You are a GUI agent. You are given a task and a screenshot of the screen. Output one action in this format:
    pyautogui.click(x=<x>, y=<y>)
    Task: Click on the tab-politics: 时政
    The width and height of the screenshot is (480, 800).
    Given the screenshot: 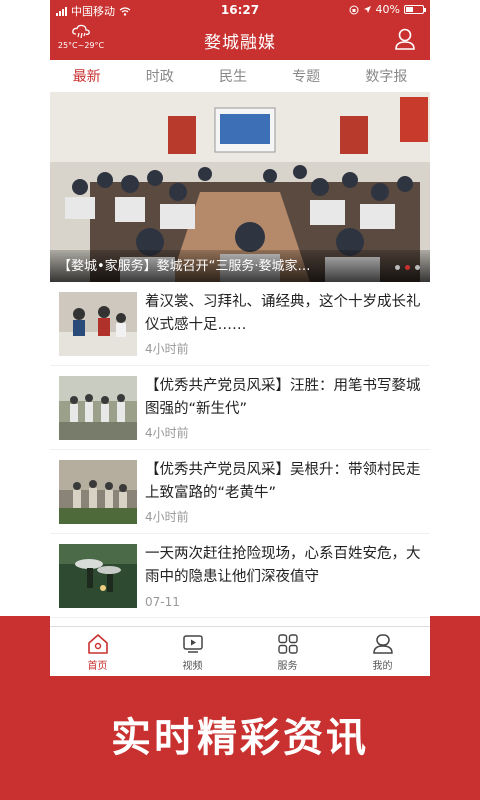 What is the action you would take?
    pyautogui.click(x=160, y=76)
    